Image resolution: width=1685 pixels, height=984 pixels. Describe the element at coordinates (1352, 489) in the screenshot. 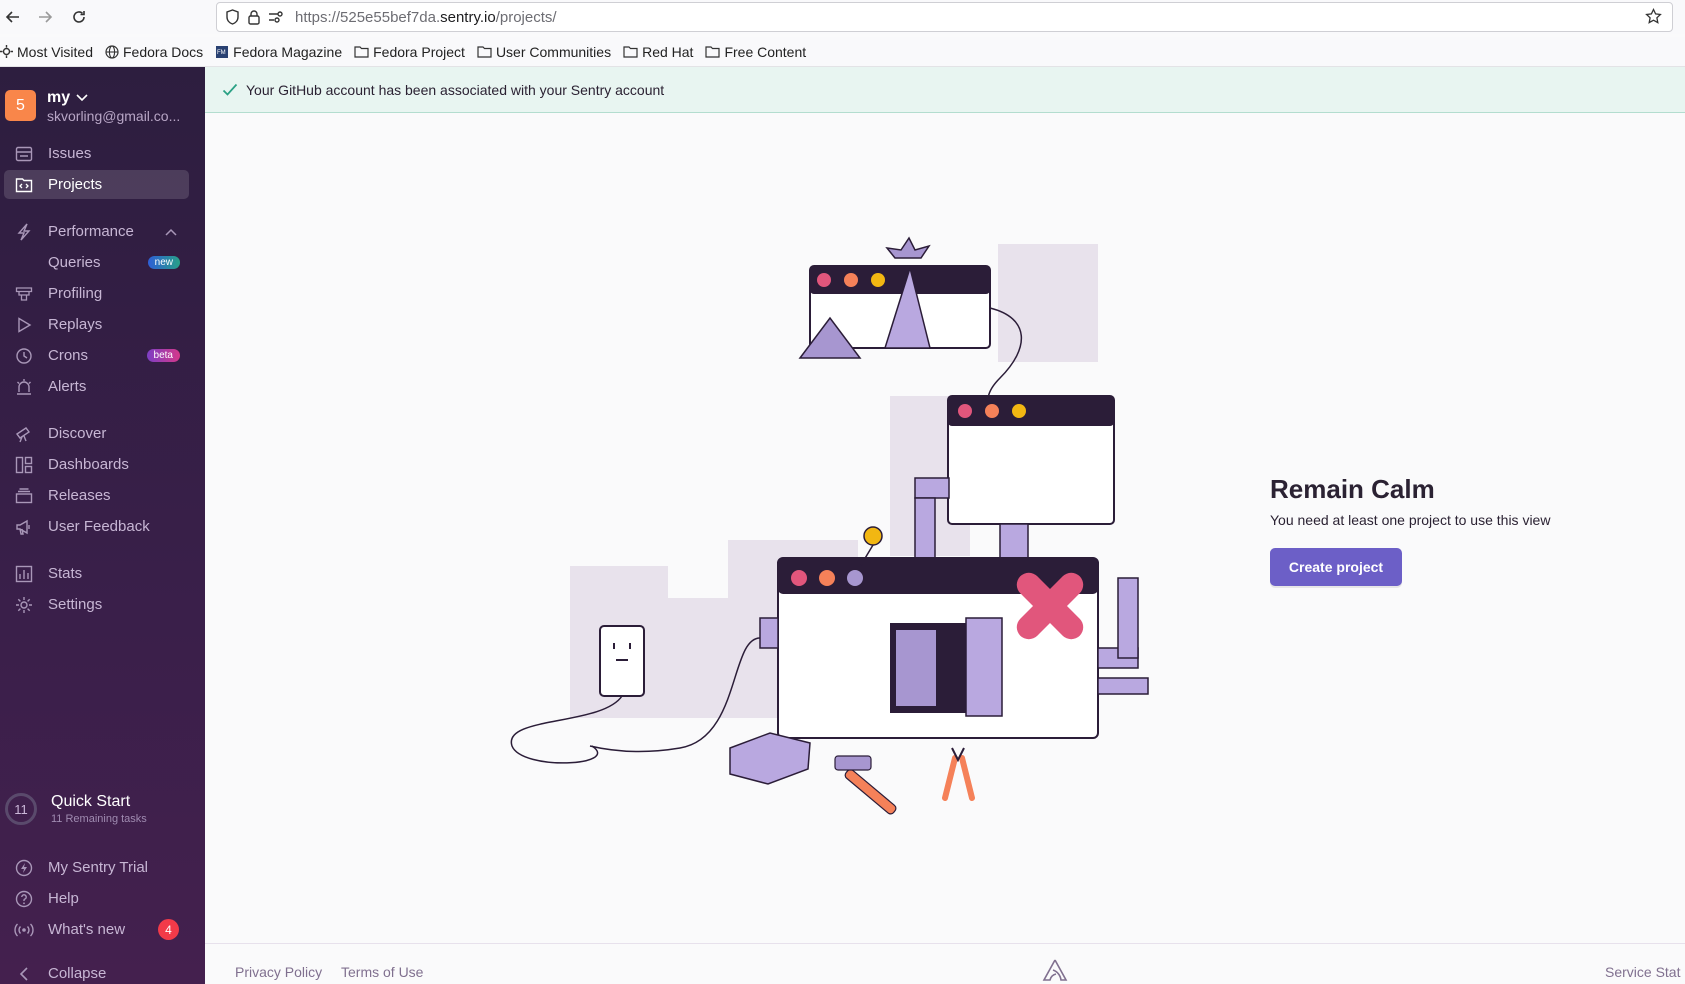

I see `empty-state-title: Remain Calm` at that location.